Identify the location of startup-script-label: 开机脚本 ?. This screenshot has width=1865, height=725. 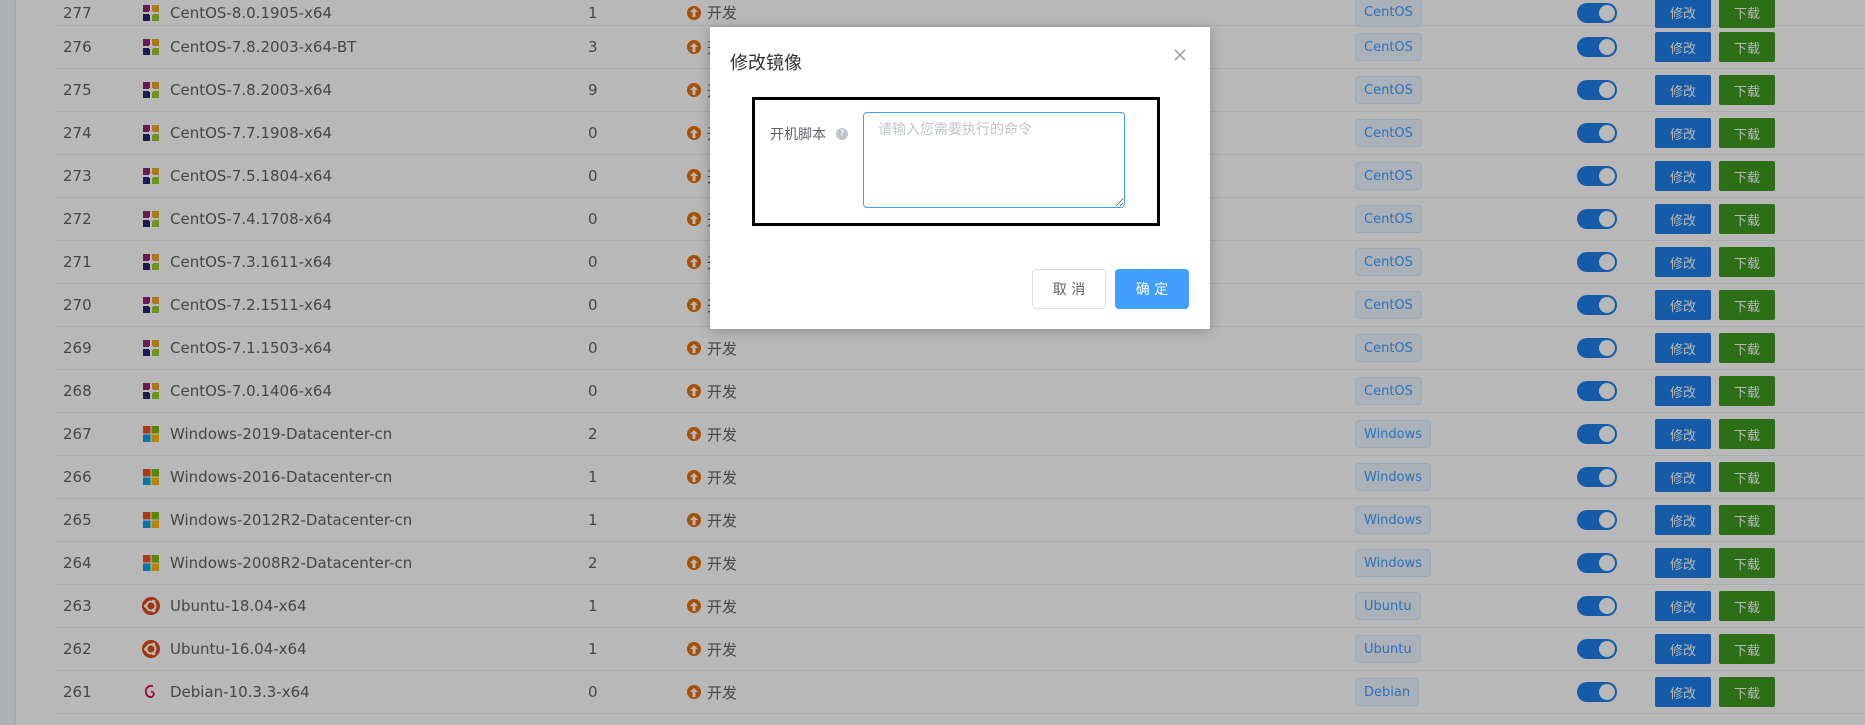
(809, 134).